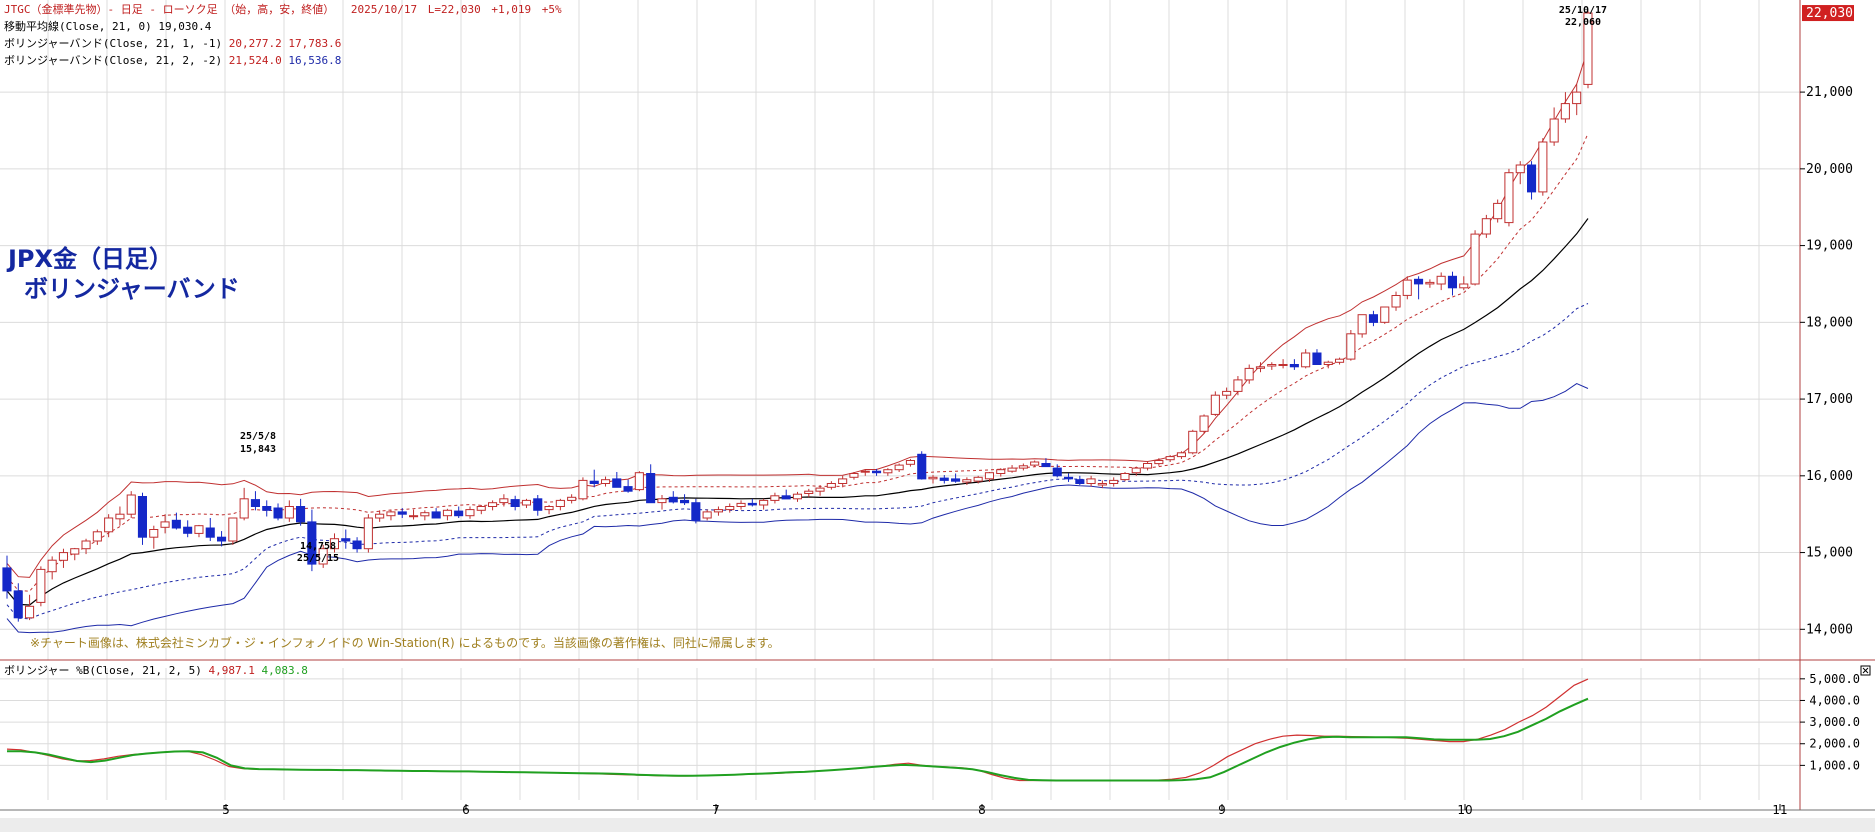  I want to click on price-tick-label: 17,000, so click(1829, 399).